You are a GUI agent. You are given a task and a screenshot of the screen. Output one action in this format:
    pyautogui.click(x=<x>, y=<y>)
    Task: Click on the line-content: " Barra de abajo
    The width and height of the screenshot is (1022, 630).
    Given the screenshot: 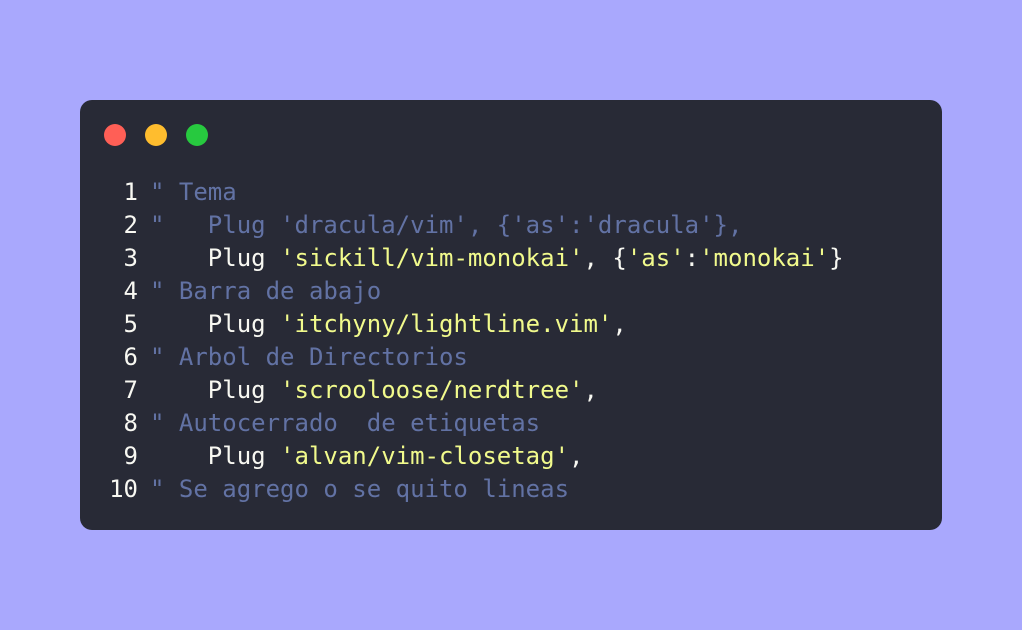 What is the action you would take?
    pyautogui.click(x=265, y=291)
    